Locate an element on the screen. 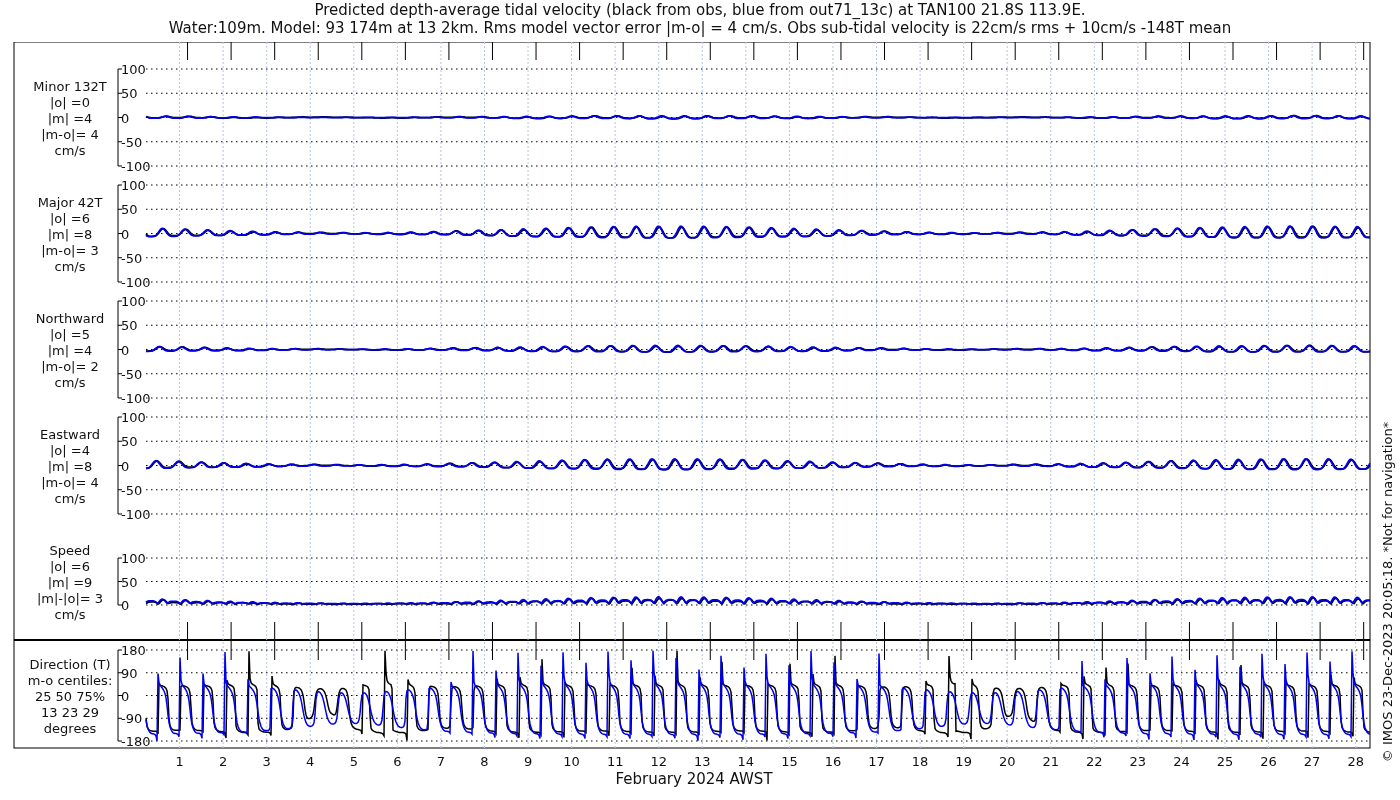 The height and width of the screenshot is (800, 1400). x-tick-label: 27 is located at coordinates (1312, 761).